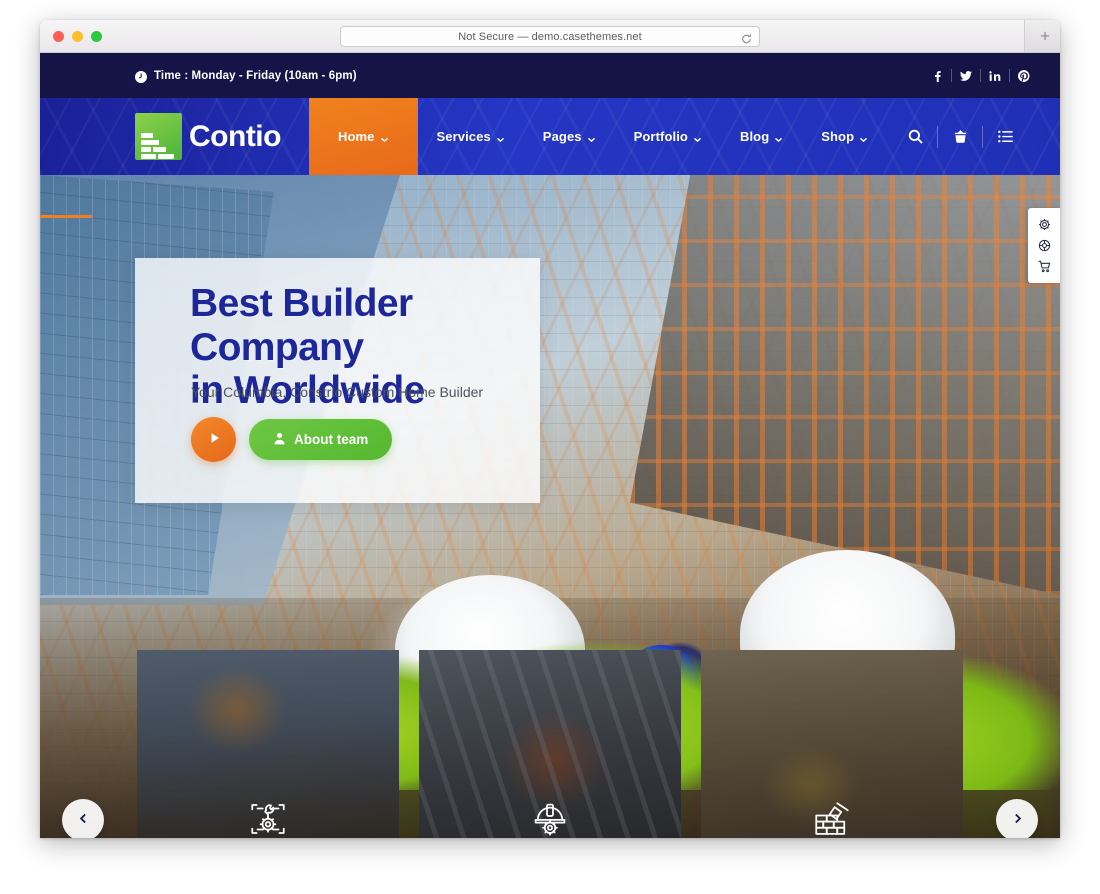 The width and height of the screenshot is (1100, 894). What do you see at coordinates (1044, 266) in the screenshot?
I see `cart-icon` at bounding box center [1044, 266].